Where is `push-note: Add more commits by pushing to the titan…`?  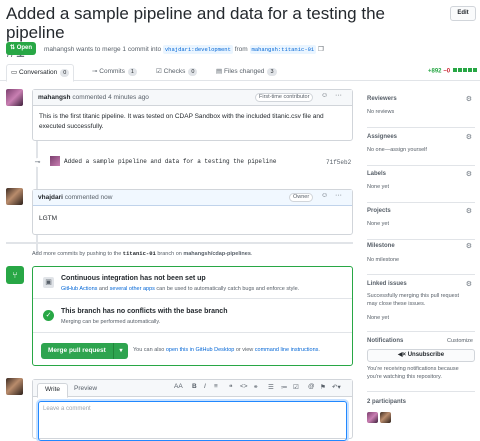
push-note: Add more commits by pushing to the titan… is located at coordinates (142, 253).